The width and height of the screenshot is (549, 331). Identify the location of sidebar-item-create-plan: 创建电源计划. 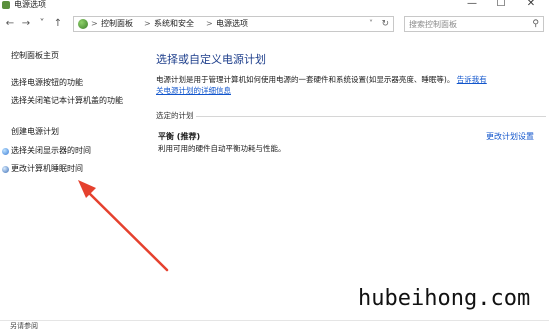
(35, 132).